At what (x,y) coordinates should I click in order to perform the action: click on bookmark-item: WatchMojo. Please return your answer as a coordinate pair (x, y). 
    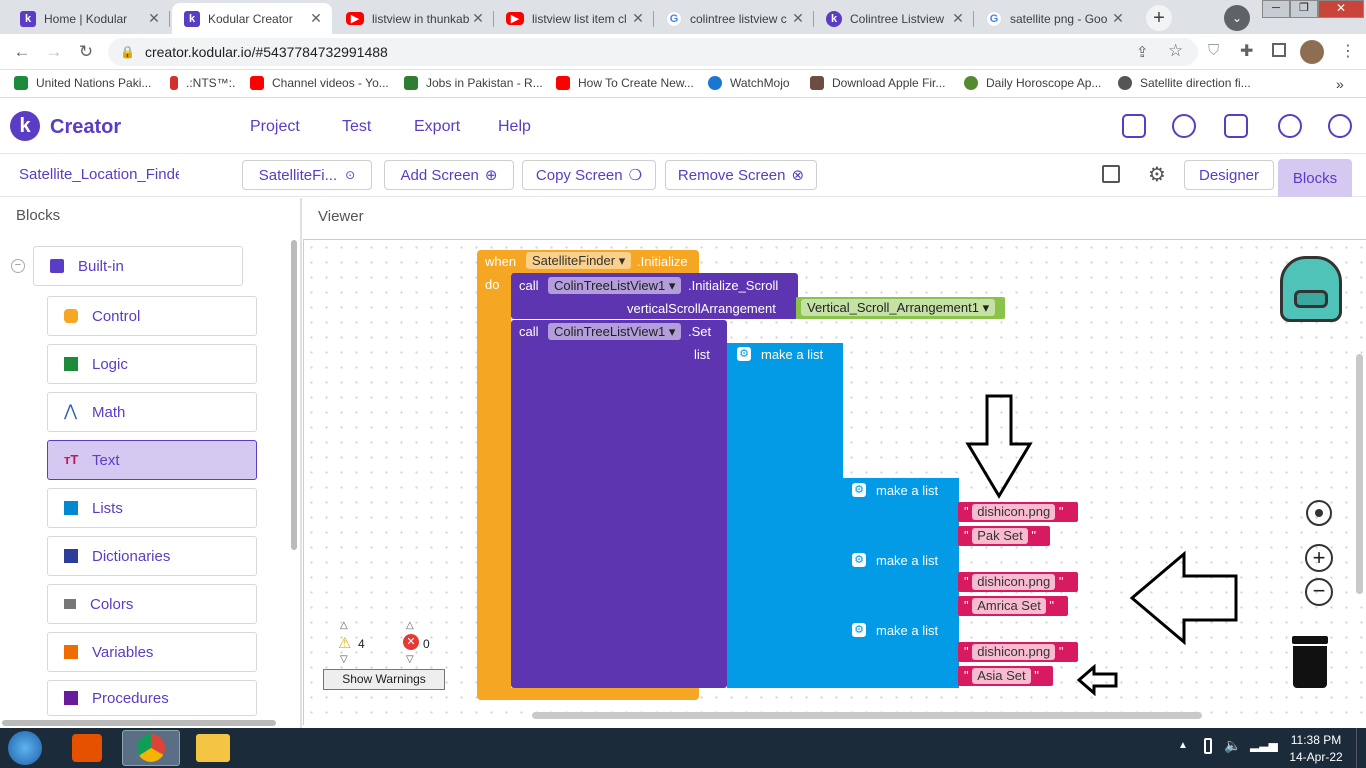
    Looking at the image, I should click on (749, 83).